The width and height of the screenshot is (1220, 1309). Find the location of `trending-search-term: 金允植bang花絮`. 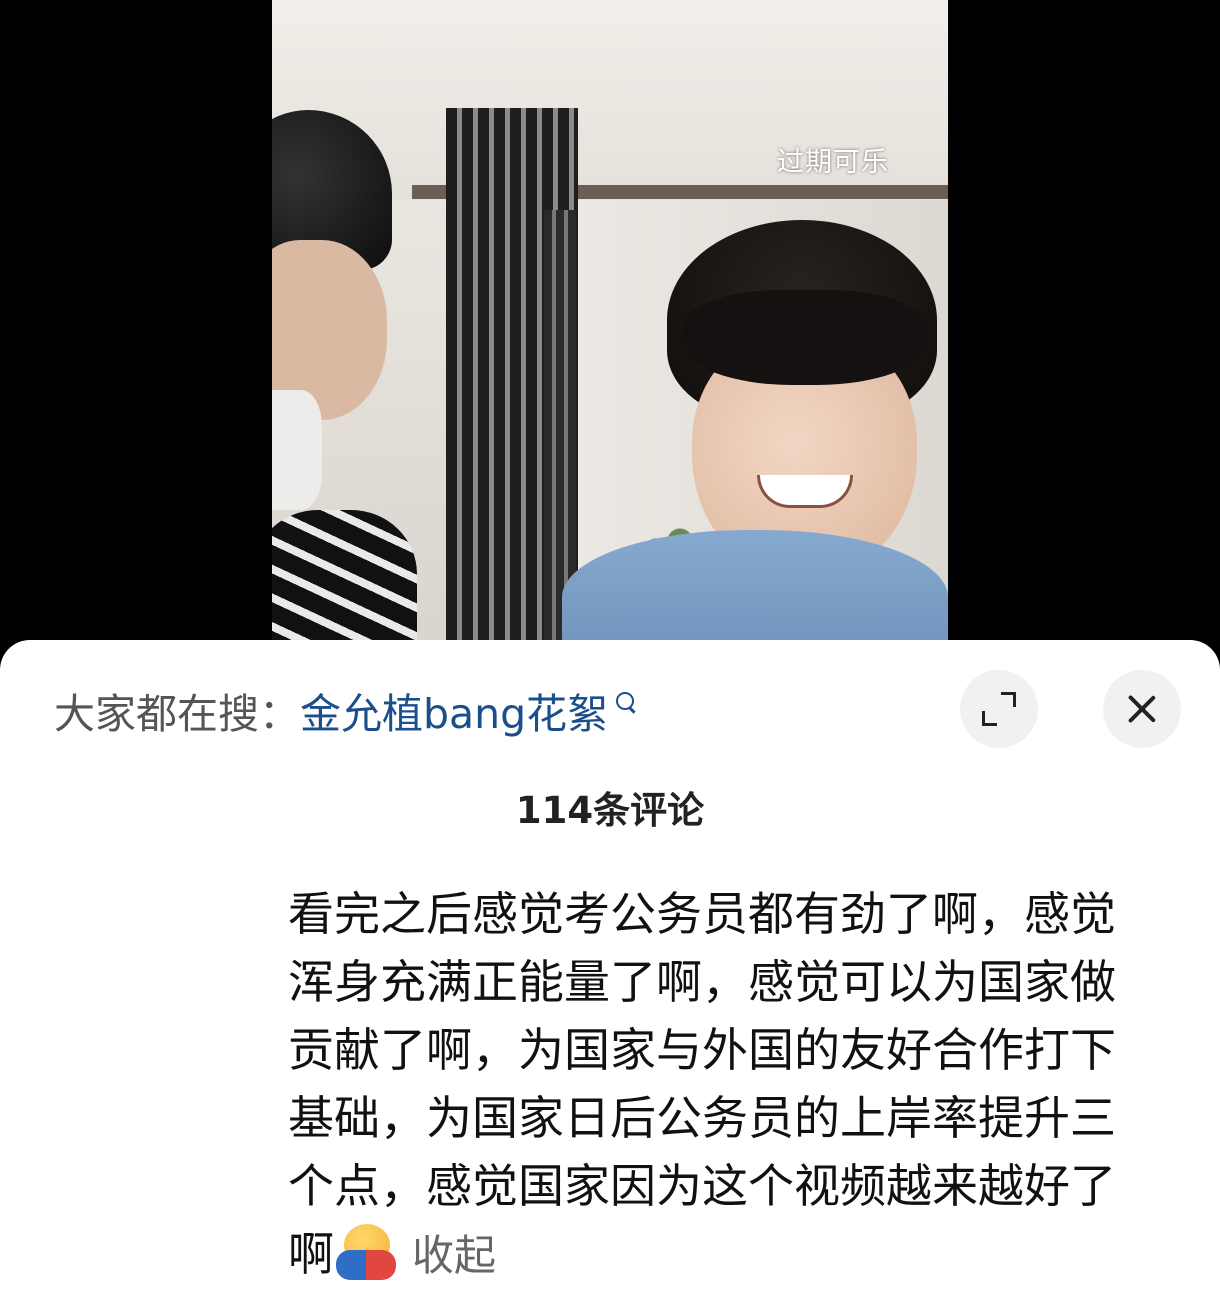

trending-search-term: 金允植bang花絮 is located at coordinates (454, 710).